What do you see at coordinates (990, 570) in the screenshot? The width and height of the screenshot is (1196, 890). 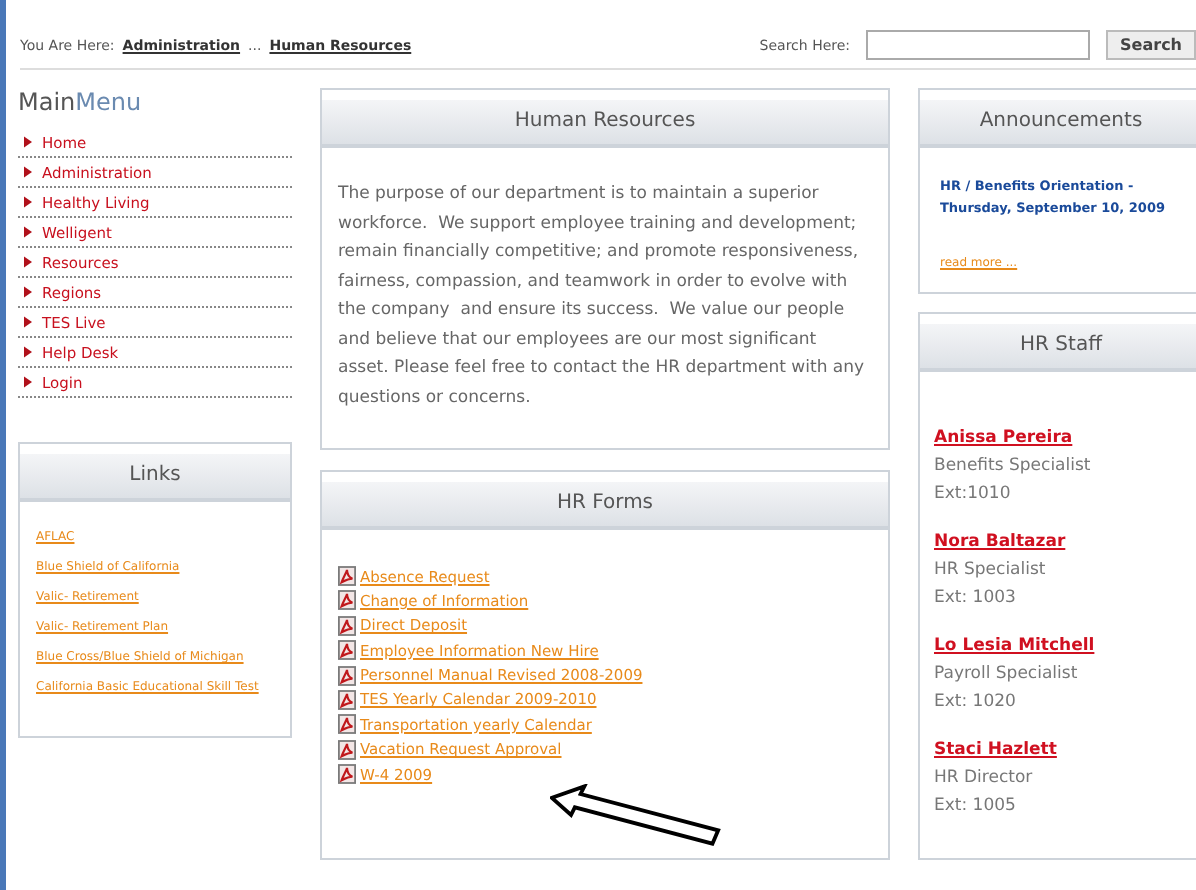 I see `staff-role: HR Specialist` at bounding box center [990, 570].